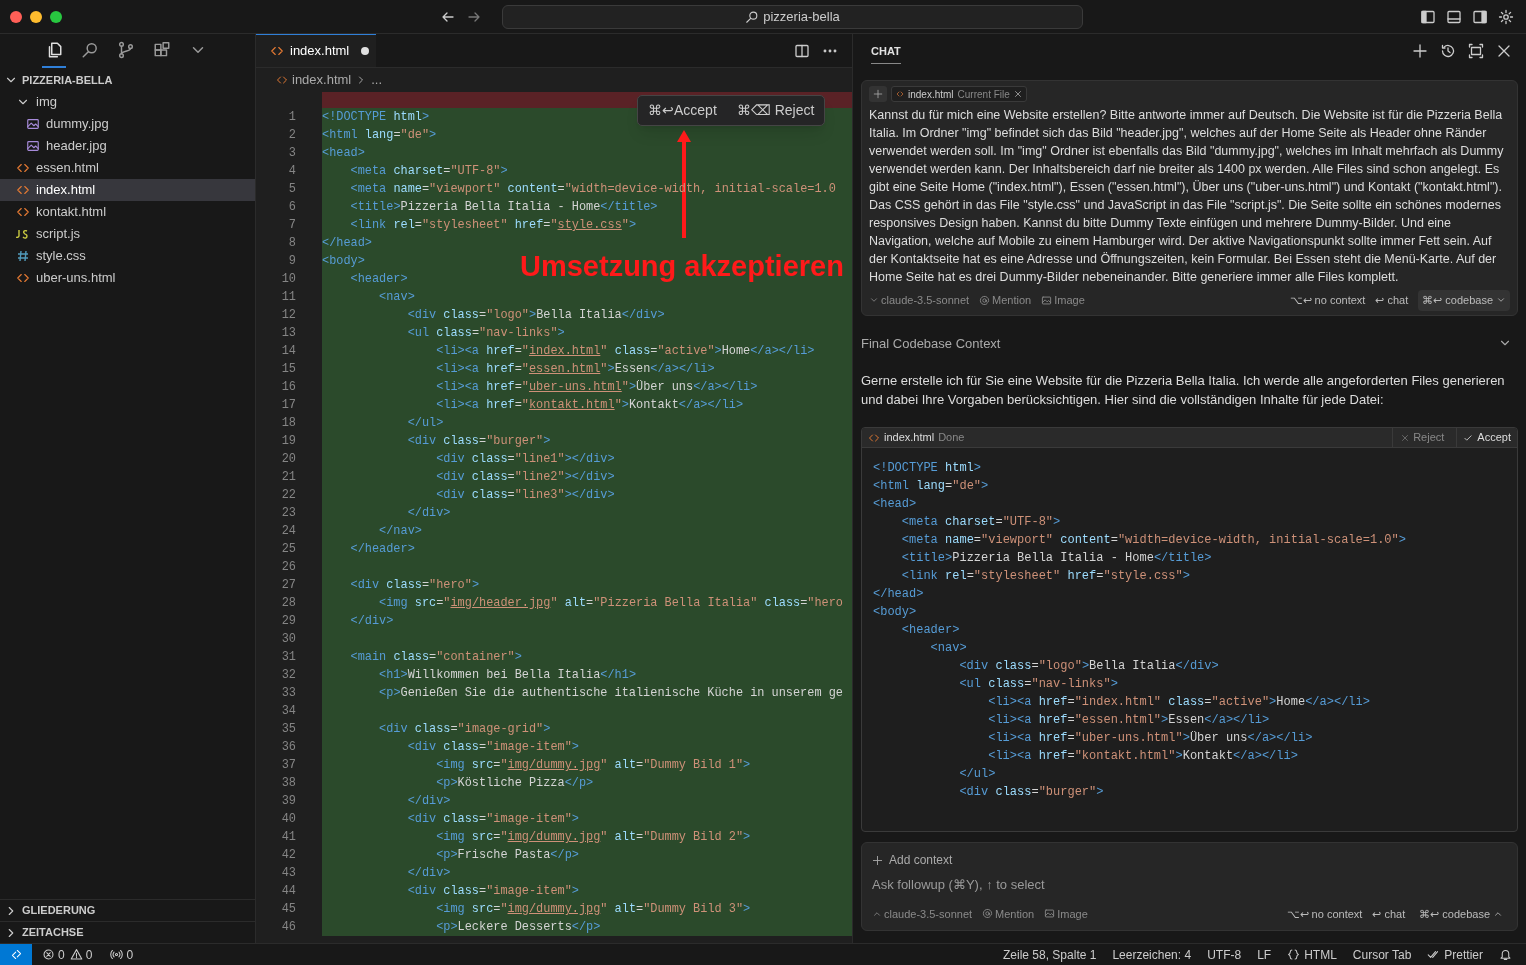  What do you see at coordinates (792, 16) in the screenshot?
I see `search-field: pizzeria-bella` at bounding box center [792, 16].